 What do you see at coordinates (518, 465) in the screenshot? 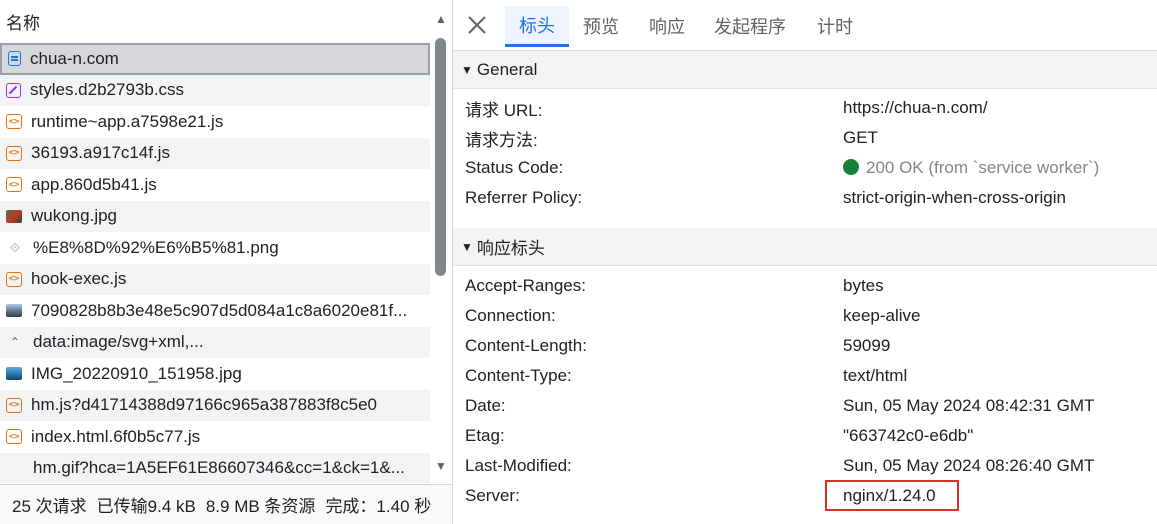
I see `header-key: Last-Modified:` at bounding box center [518, 465].